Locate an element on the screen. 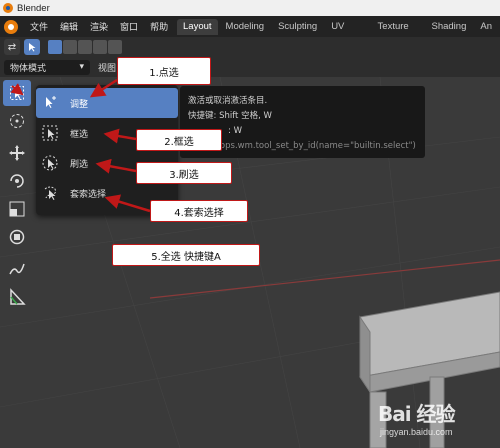  rotate-tool is located at coordinates (17, 181).